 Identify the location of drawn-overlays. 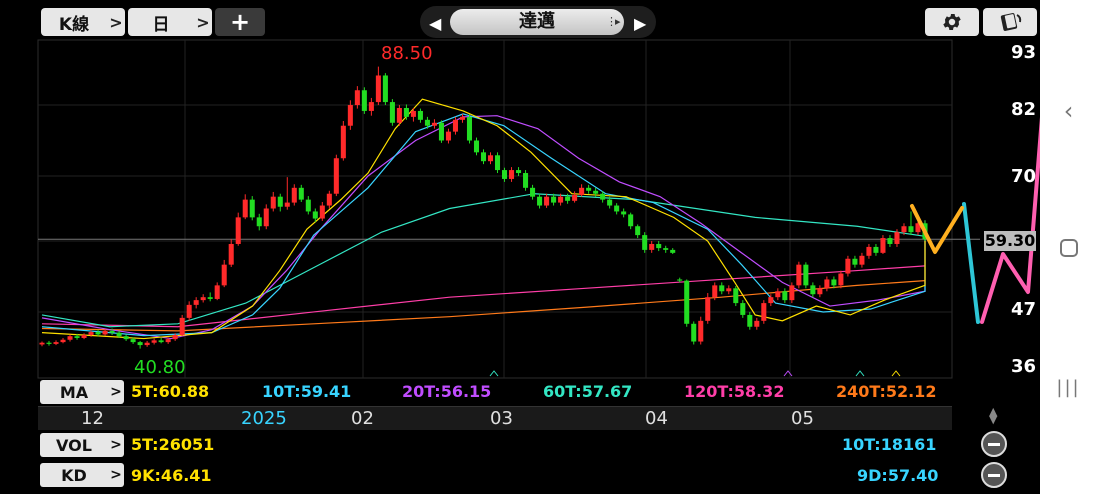
(975, 220).